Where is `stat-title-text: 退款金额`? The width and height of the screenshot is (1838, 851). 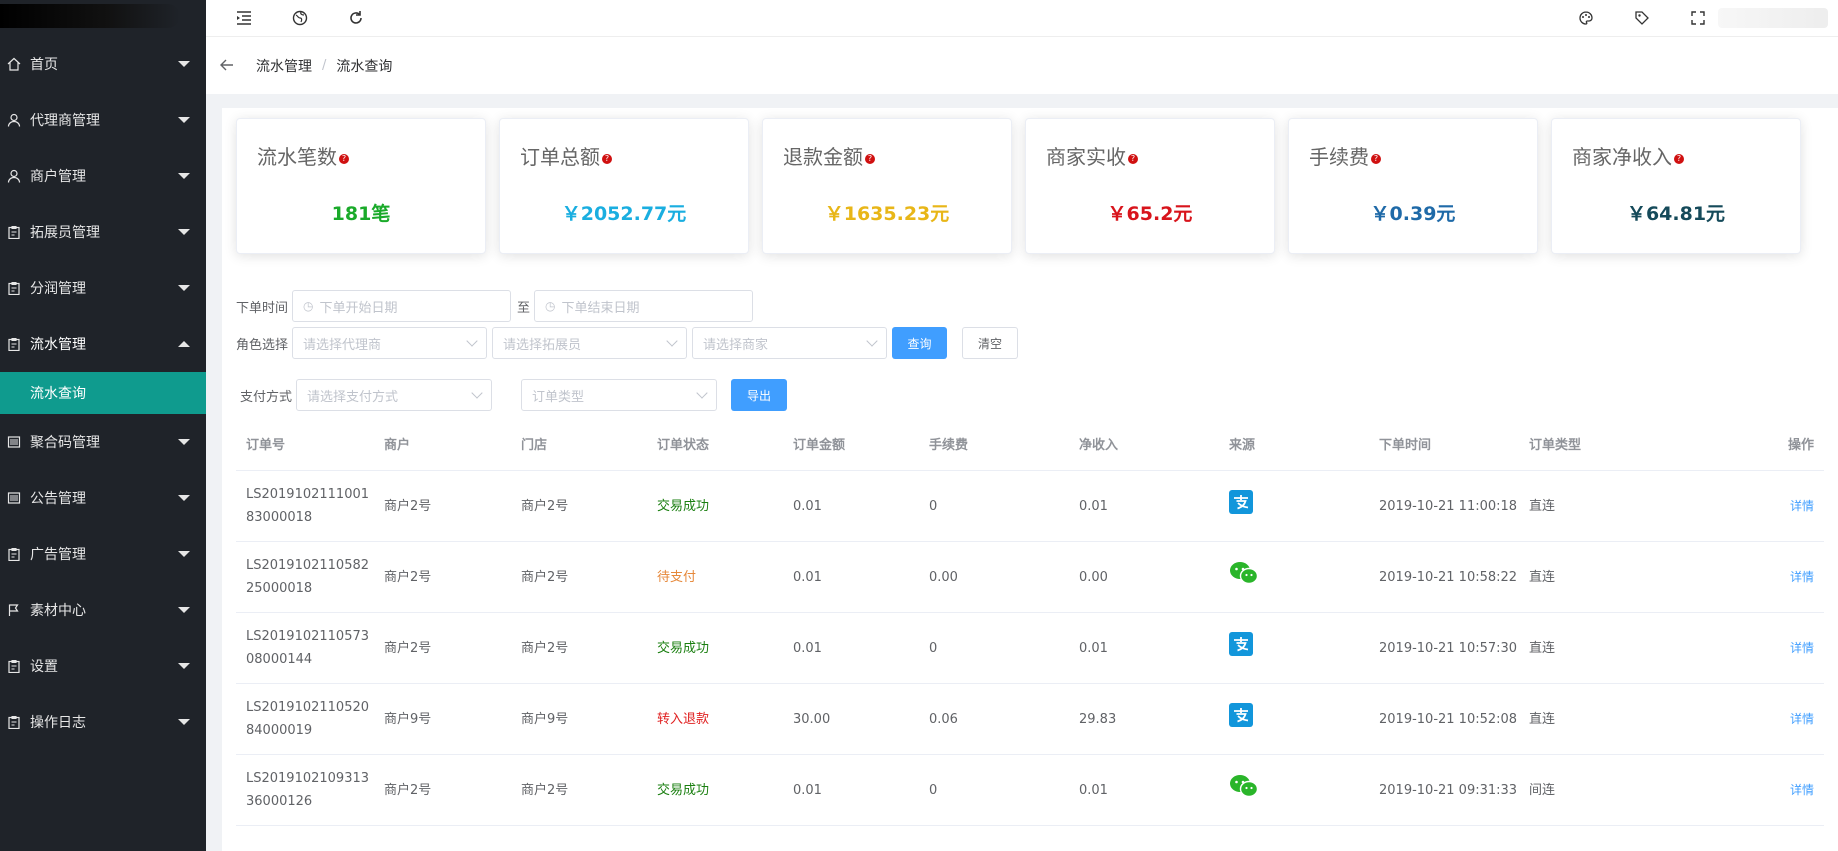 stat-title-text: 退款金额 is located at coordinates (823, 157).